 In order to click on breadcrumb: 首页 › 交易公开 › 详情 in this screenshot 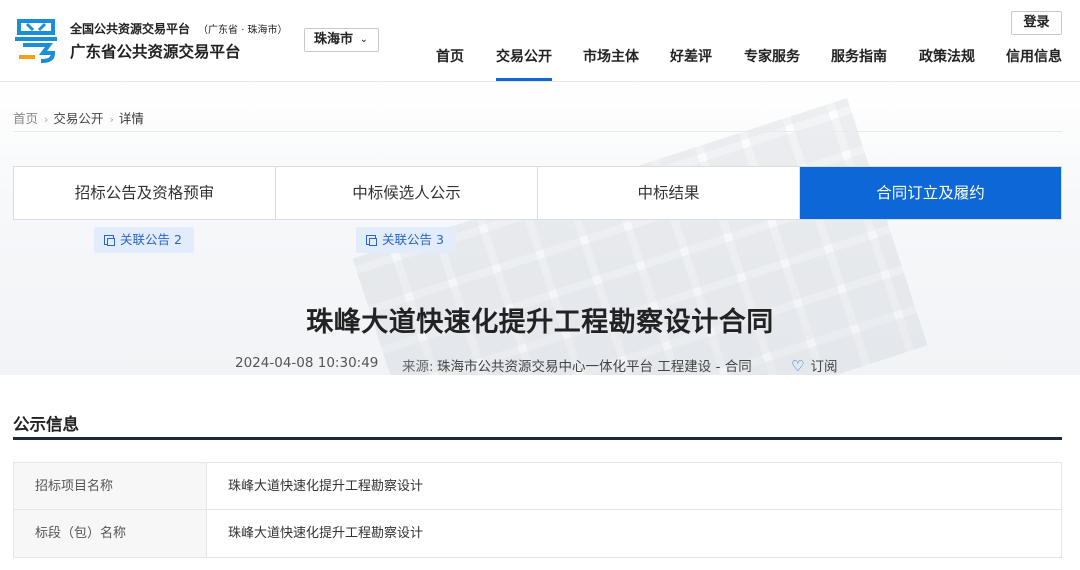, I will do `click(80, 117)`.